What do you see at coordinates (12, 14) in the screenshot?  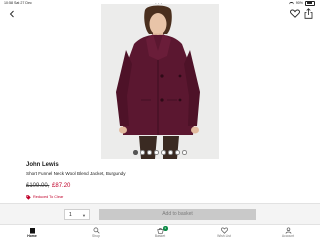 I see `chevron-left-icon` at bounding box center [12, 14].